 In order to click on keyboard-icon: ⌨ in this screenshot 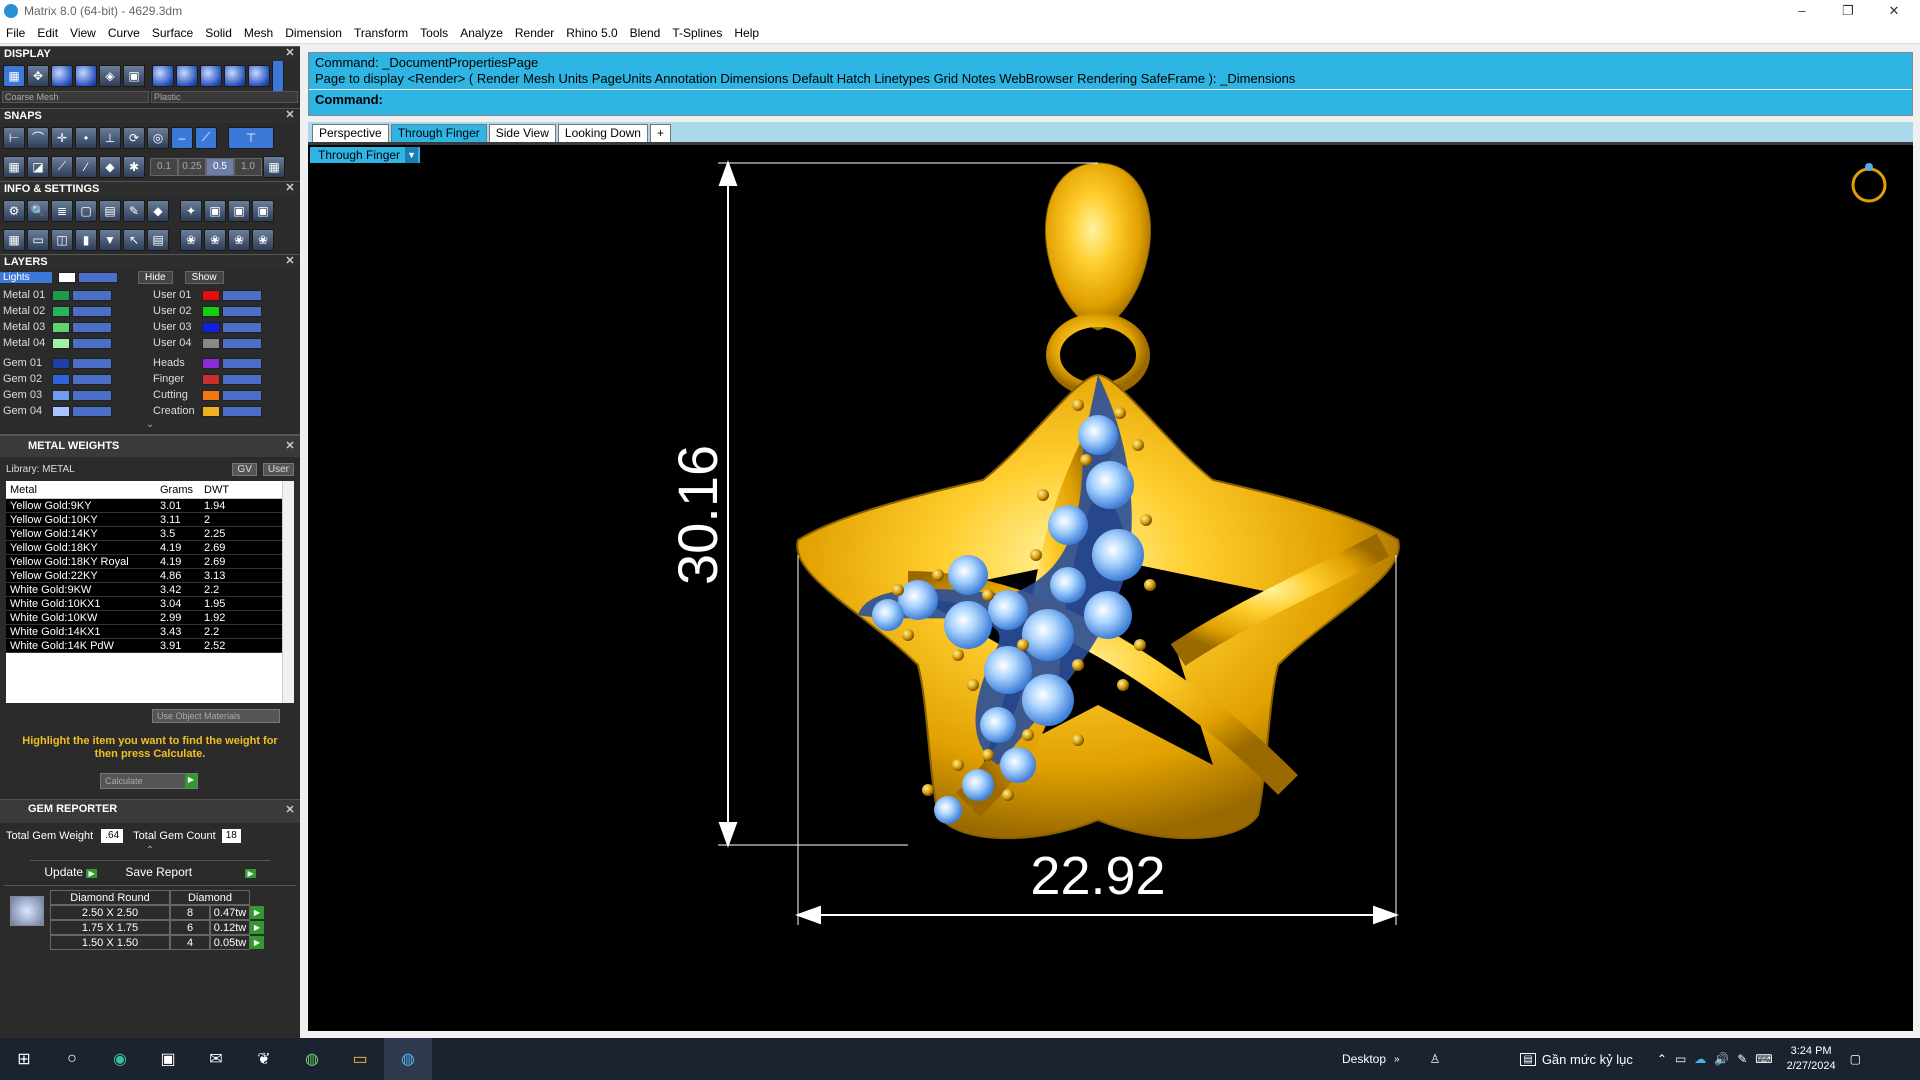, I will do `click(1763, 1059)`.